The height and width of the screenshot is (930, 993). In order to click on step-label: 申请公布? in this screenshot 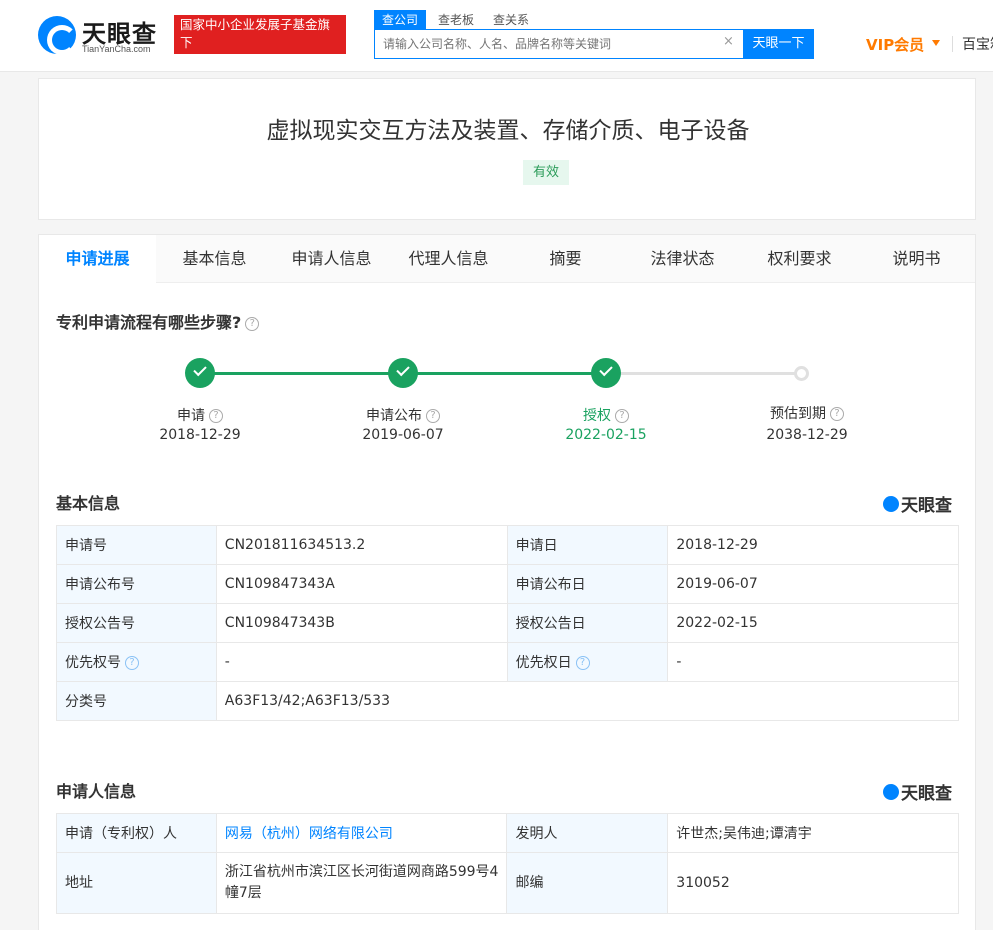, I will do `click(403, 415)`.